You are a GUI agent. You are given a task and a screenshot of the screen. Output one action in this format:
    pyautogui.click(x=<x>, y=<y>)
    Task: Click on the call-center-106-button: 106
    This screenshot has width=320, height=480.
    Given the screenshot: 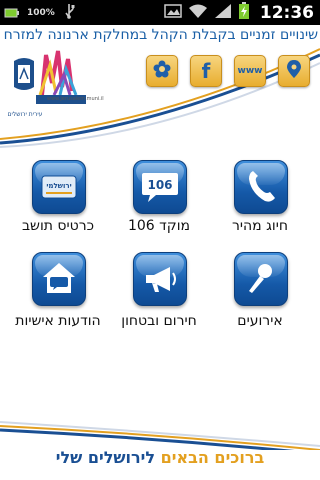 What is the action you would take?
    pyautogui.click(x=160, y=187)
    